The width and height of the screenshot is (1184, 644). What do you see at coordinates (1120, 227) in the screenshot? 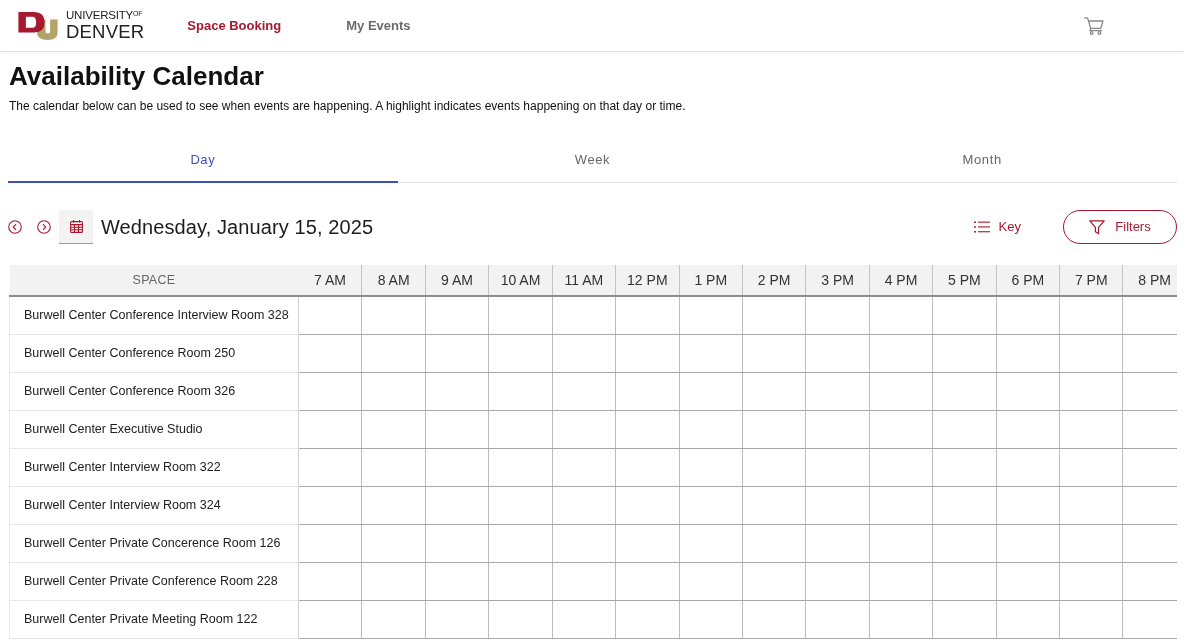
I see `filters-button: Filters` at bounding box center [1120, 227].